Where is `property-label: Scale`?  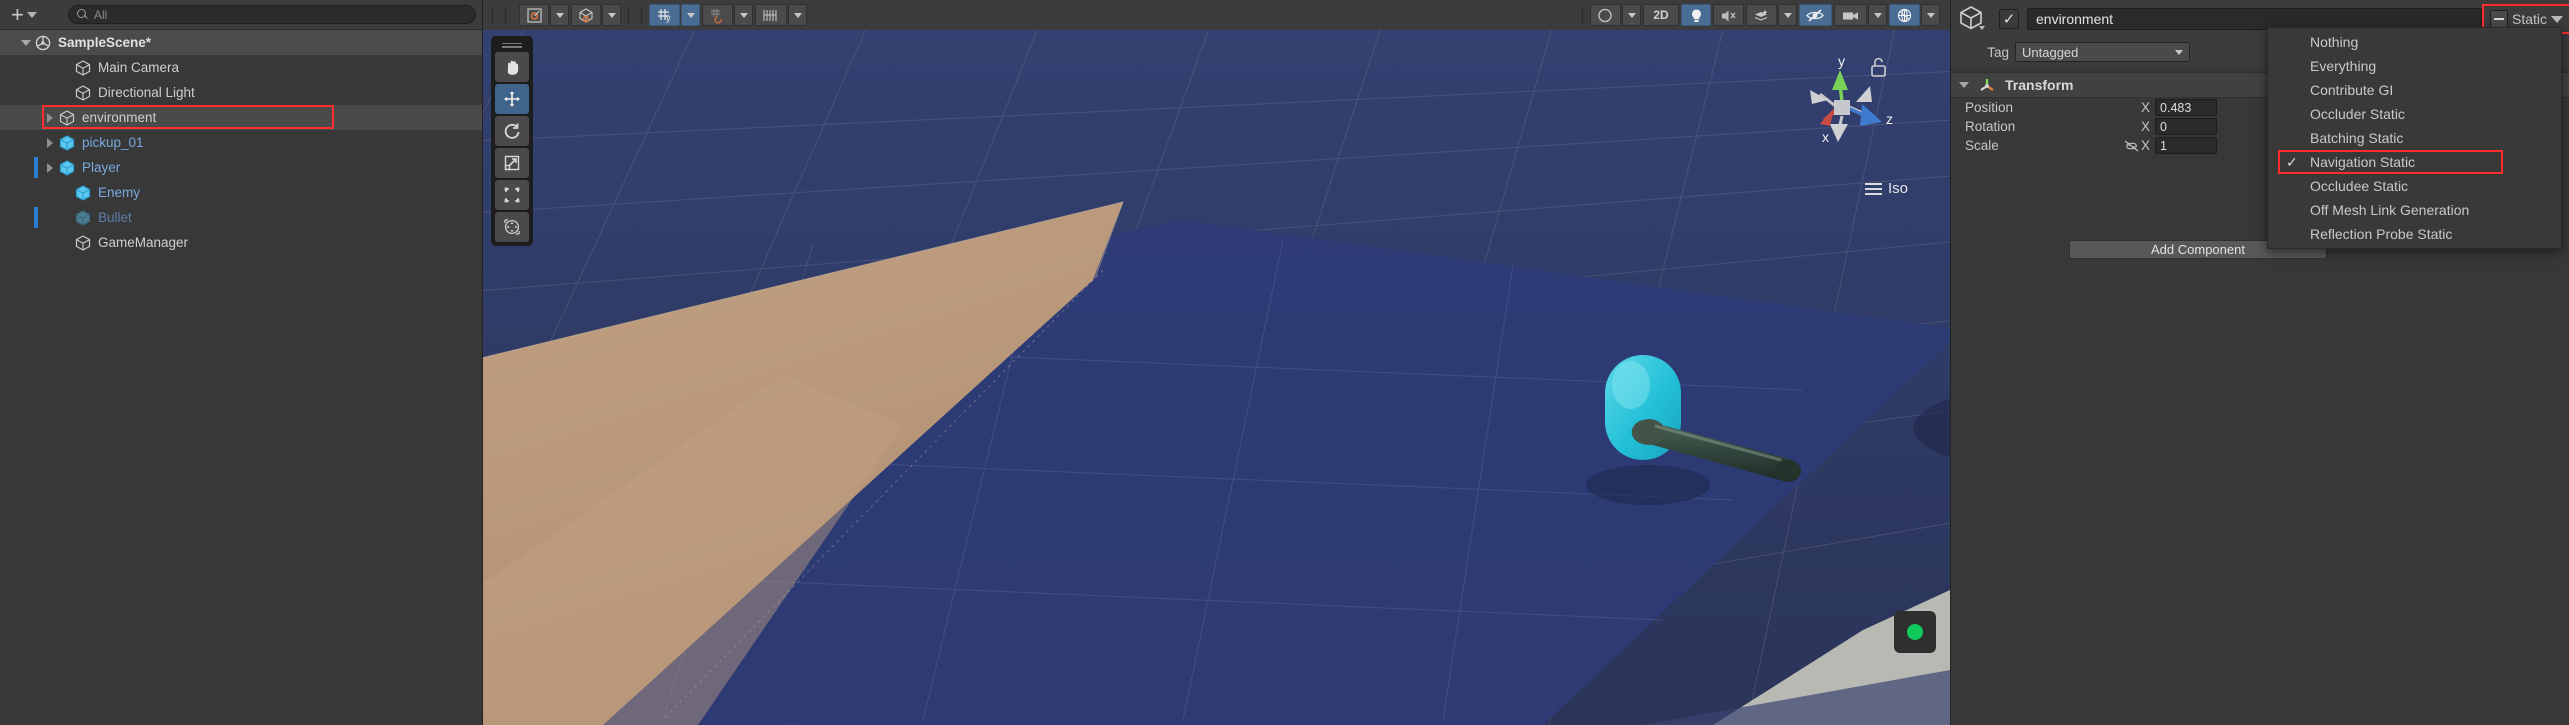 property-label: Scale is located at coordinates (1982, 145).